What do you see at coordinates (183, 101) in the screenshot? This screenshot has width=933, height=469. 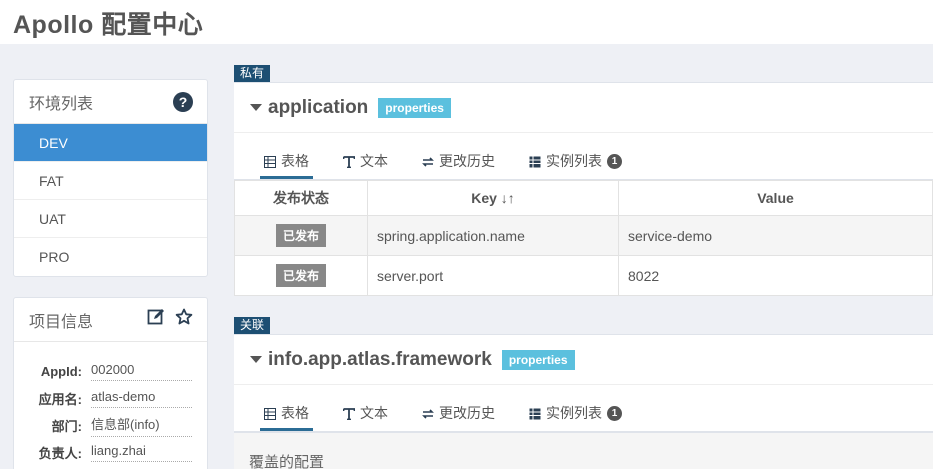 I see `question-circle-icon: ?` at bounding box center [183, 101].